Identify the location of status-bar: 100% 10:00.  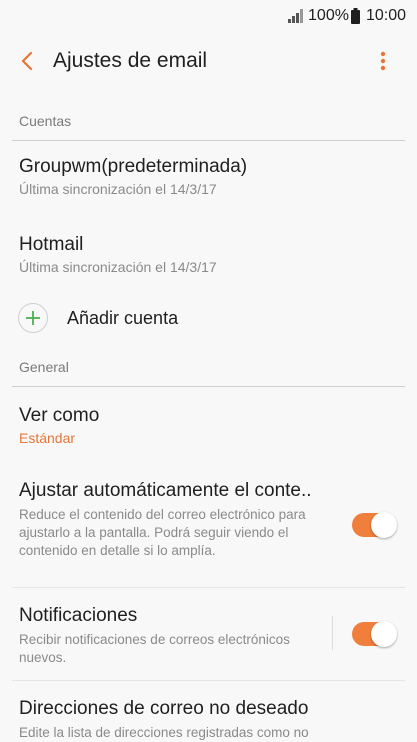
(208, 16).